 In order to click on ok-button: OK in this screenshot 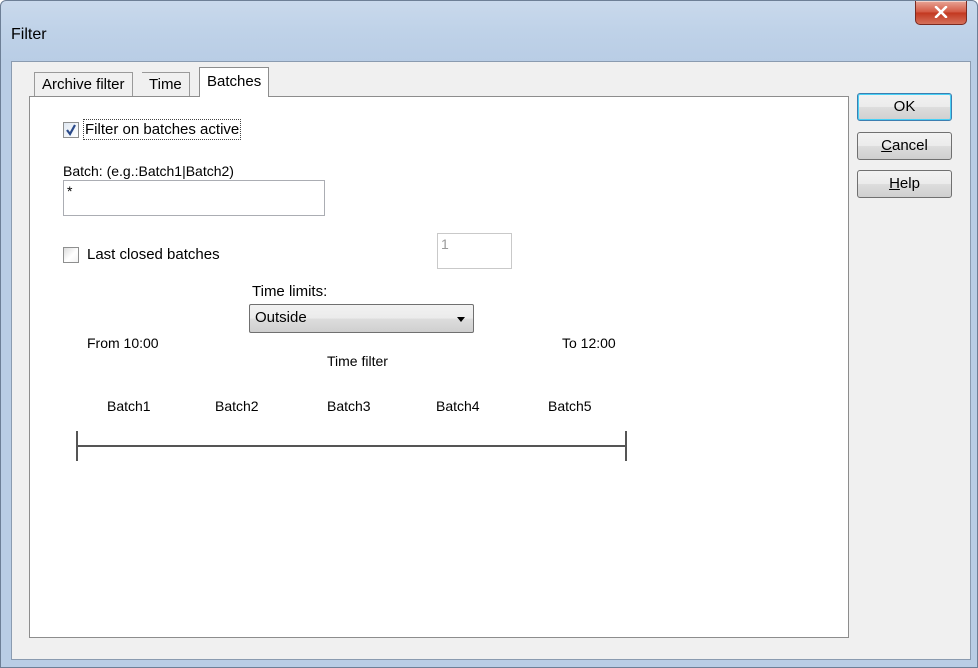, I will do `click(904, 107)`.